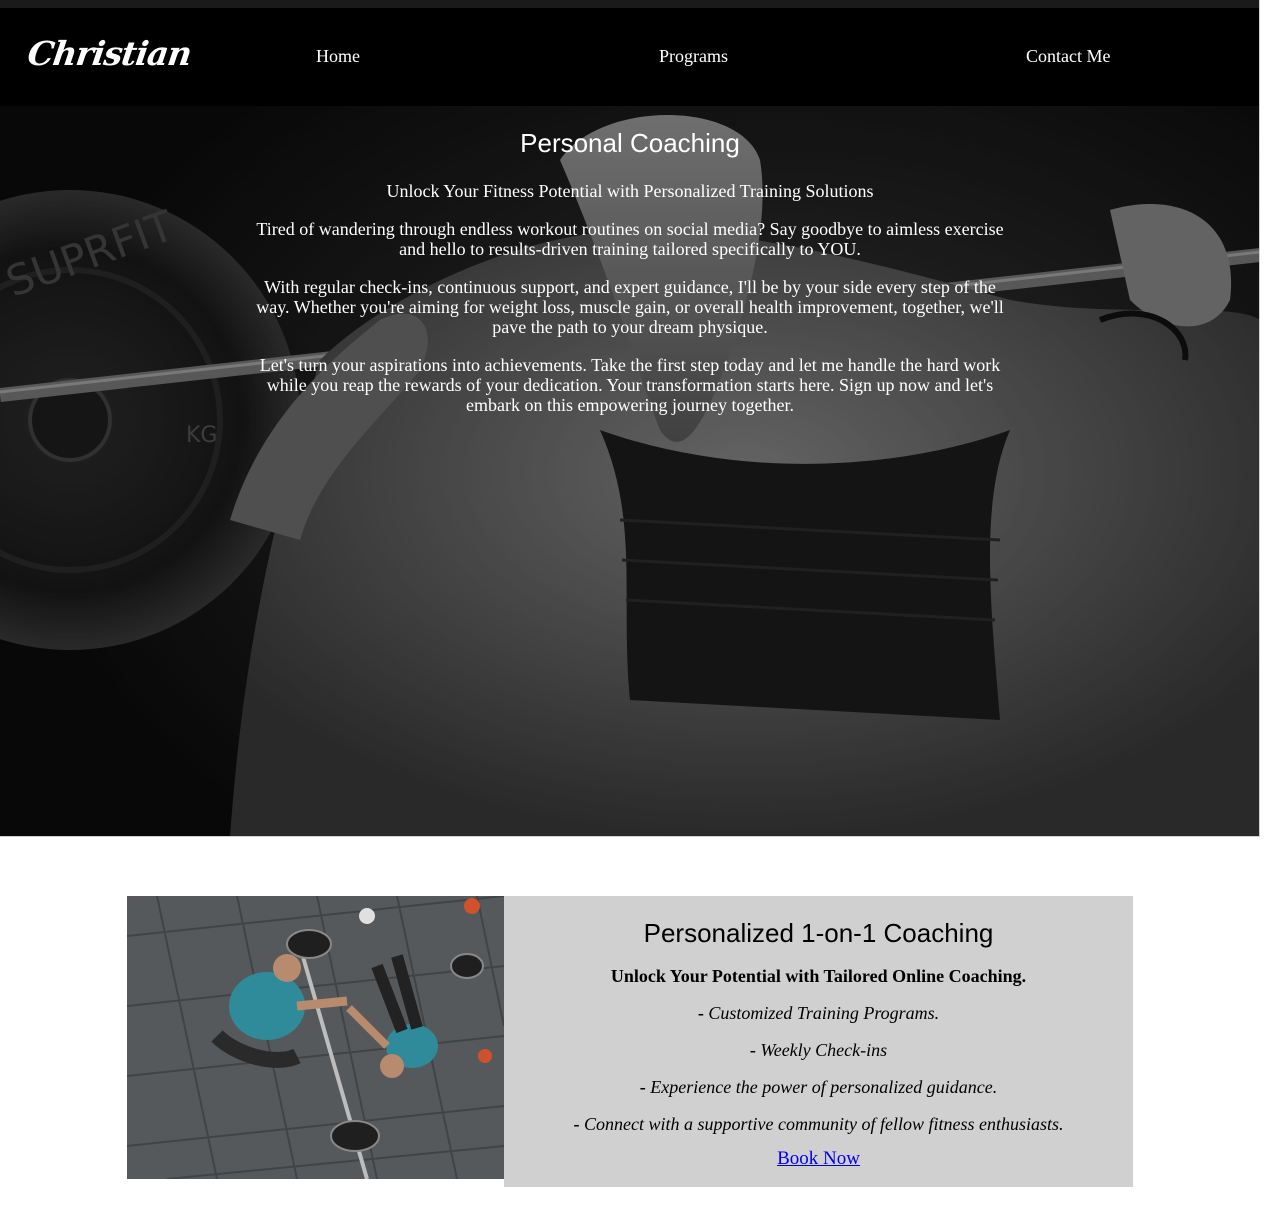 Image resolution: width=1264 pixels, height=1206 pixels. Describe the element at coordinates (1068, 56) in the screenshot. I see `nav-link-contact-me: Contact Me` at that location.